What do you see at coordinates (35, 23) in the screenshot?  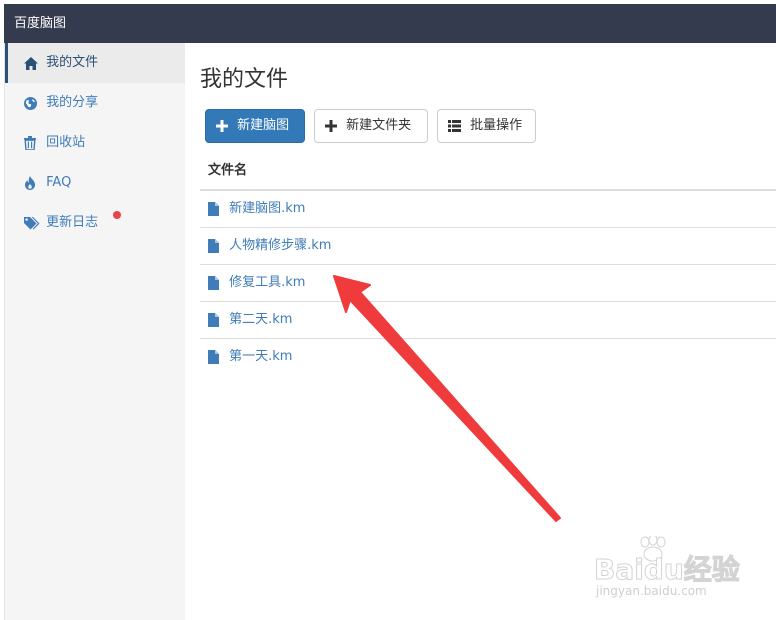 I see `app-title: 百度脑图` at bounding box center [35, 23].